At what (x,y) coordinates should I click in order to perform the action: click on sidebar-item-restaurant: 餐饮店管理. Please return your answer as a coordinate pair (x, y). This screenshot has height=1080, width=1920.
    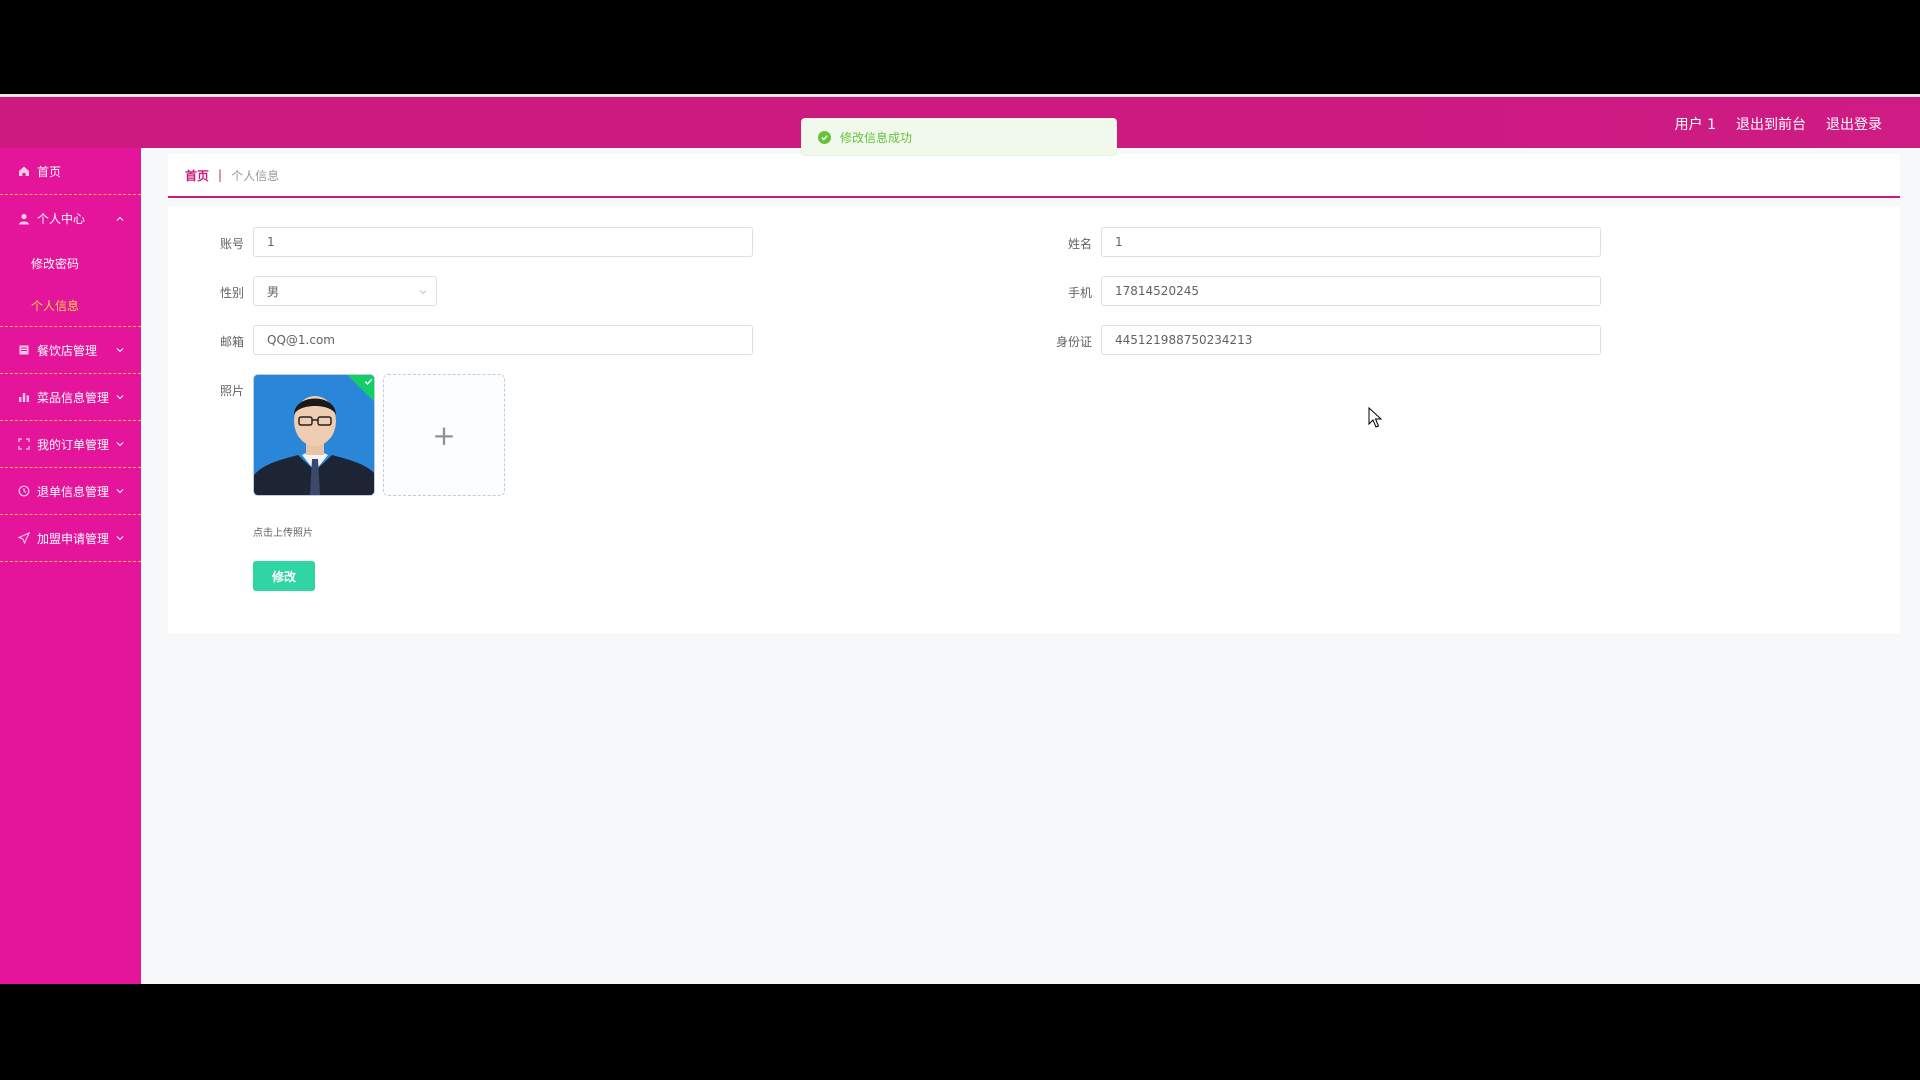
    Looking at the image, I should click on (70, 350).